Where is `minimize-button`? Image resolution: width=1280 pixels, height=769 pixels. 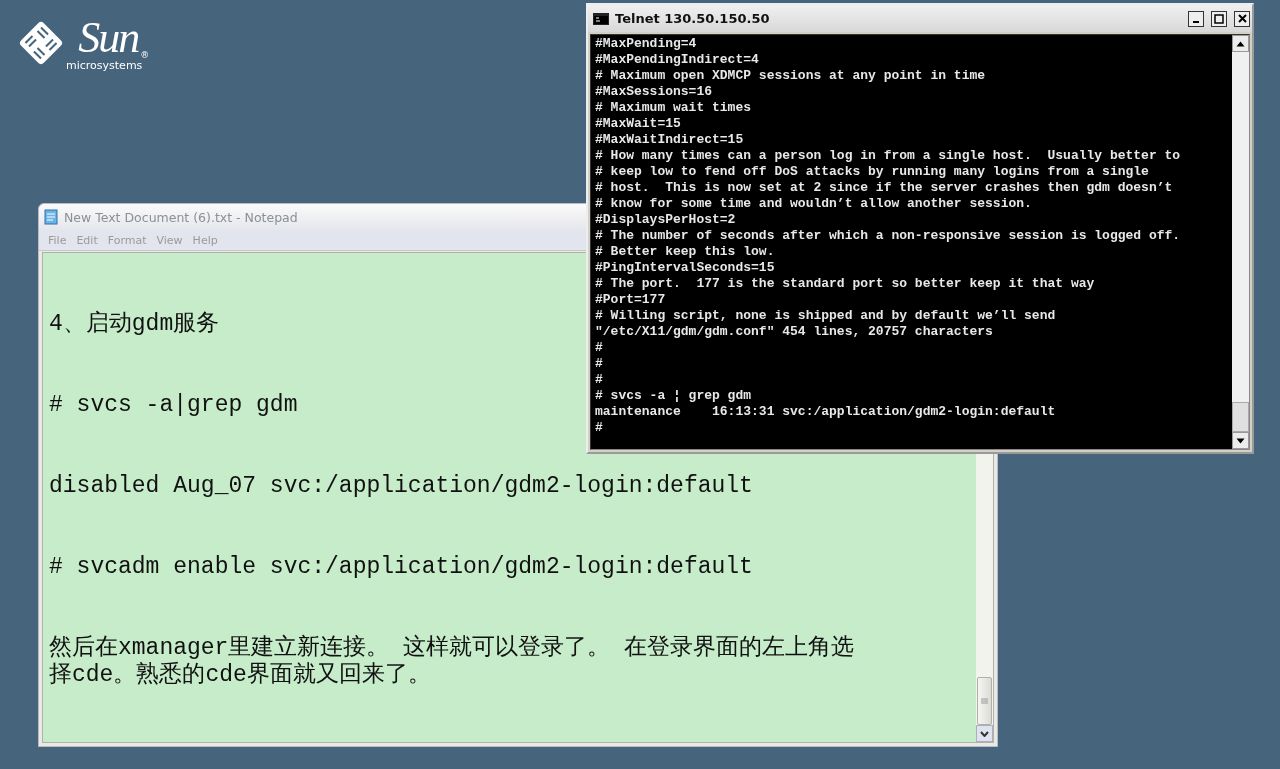
minimize-button is located at coordinates (1196, 18).